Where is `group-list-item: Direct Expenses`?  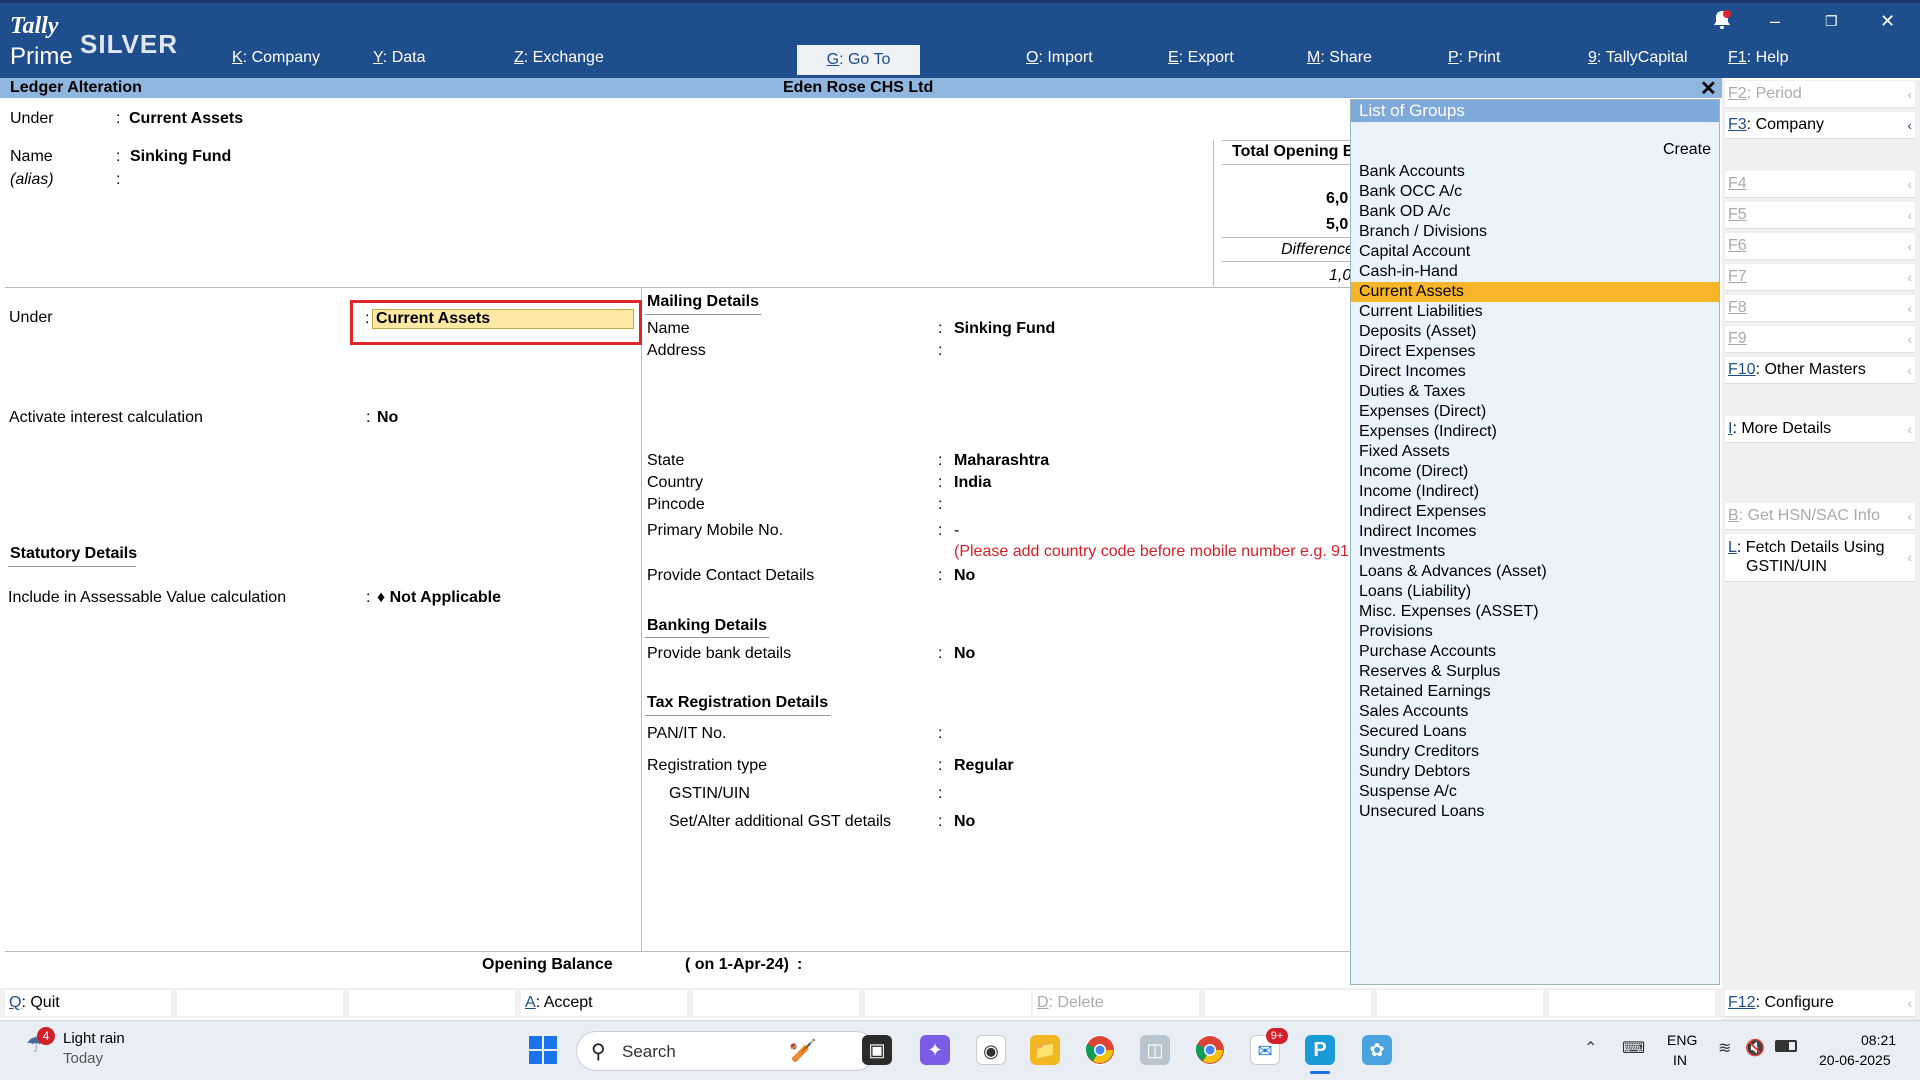 group-list-item: Direct Expenses is located at coordinates (1535, 352).